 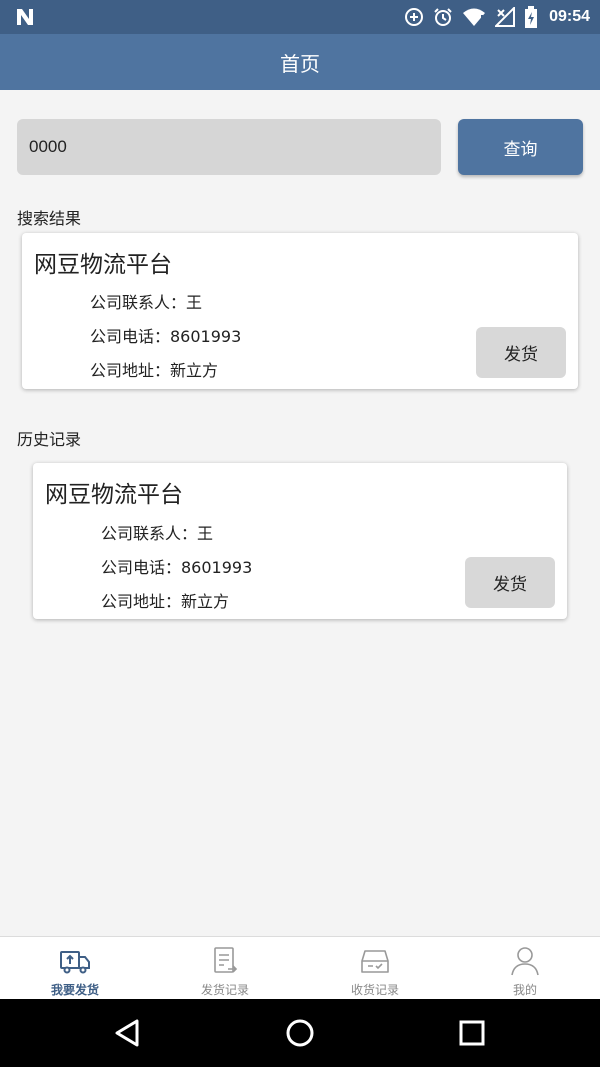 I want to click on bottom-nav: 我要发货 发货记录 收货记录 我的, so click(x=300, y=967).